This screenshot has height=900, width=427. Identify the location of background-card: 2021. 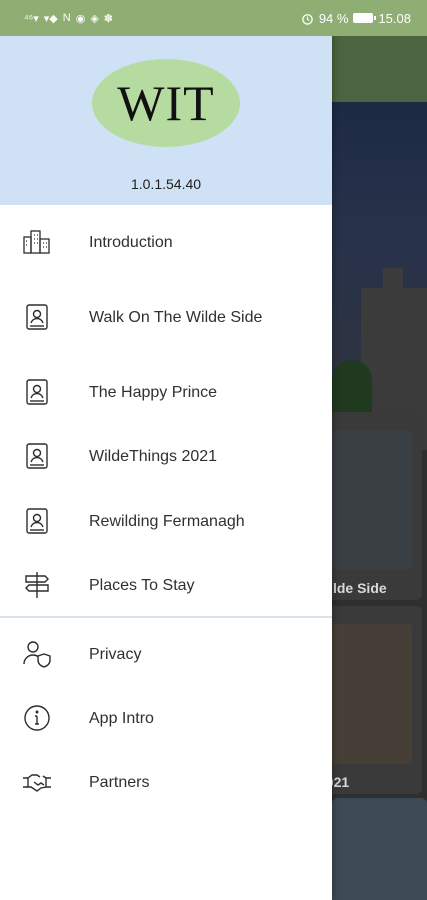
(377, 700).